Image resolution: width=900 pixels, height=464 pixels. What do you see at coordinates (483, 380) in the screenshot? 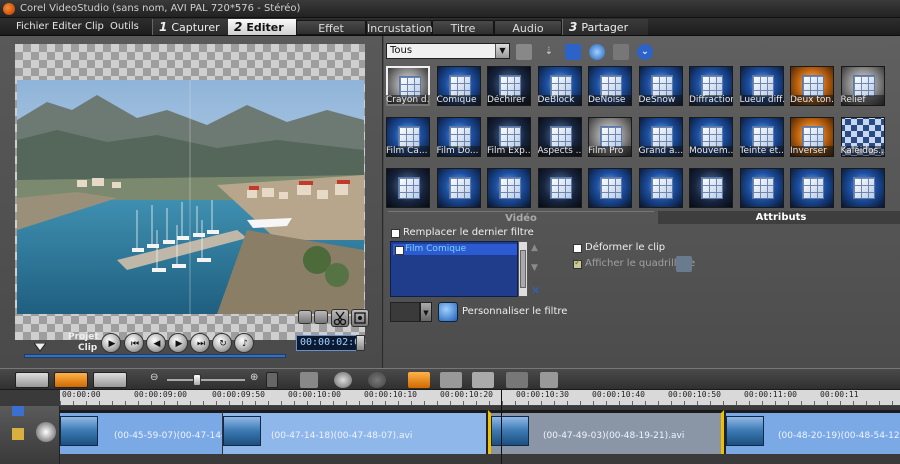
I see `video-filmstrip-icon` at bounding box center [483, 380].